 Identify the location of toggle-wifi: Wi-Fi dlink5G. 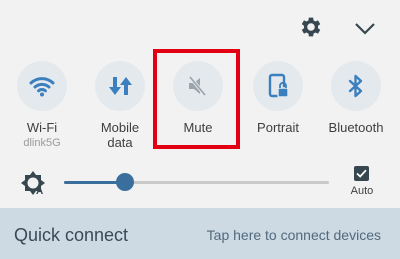
(42, 105).